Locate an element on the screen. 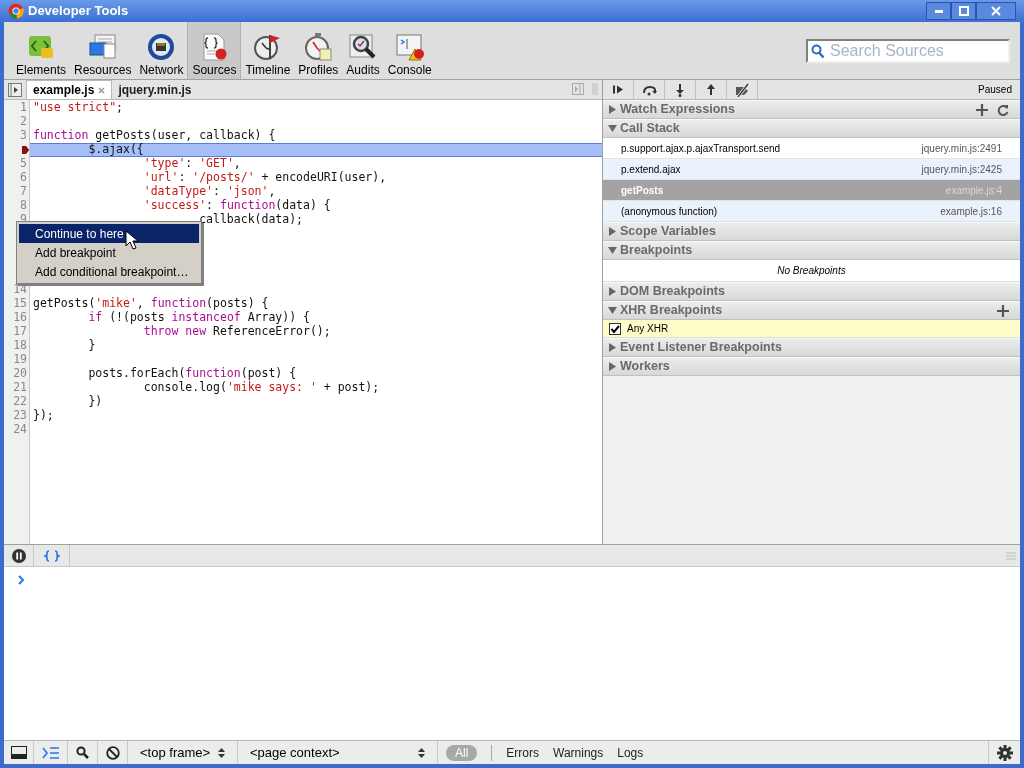  sidebar-toggle-icon is located at coordinates (15, 90).